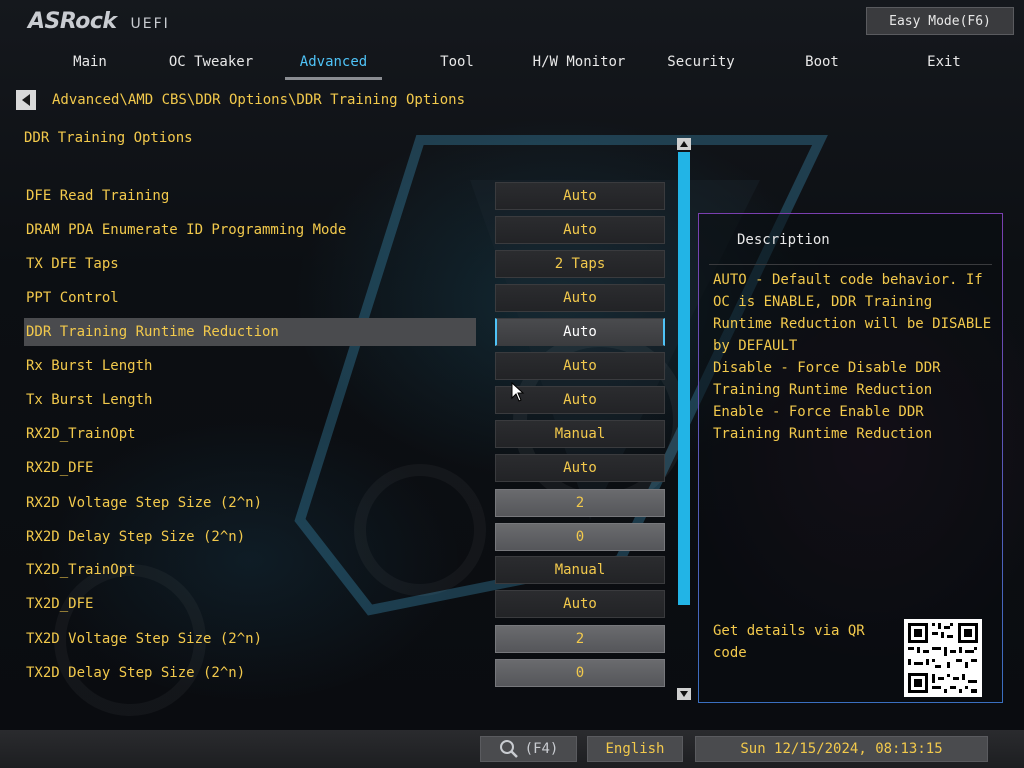 The height and width of the screenshot is (768, 1024). I want to click on setting-row: RX2D_DFE Auto, so click(345, 468).